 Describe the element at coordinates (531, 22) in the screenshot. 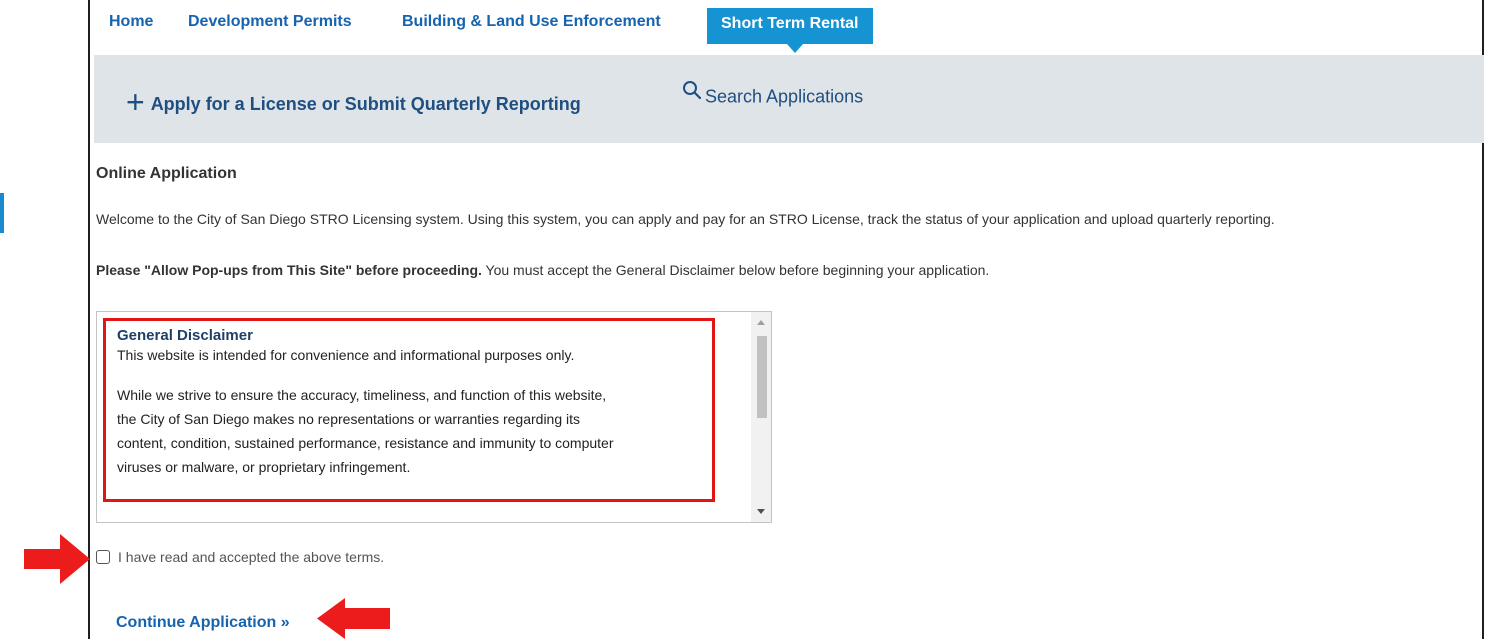

I see `tab-building-land-use-enforcement: Building & Land Use Enforcement` at that location.